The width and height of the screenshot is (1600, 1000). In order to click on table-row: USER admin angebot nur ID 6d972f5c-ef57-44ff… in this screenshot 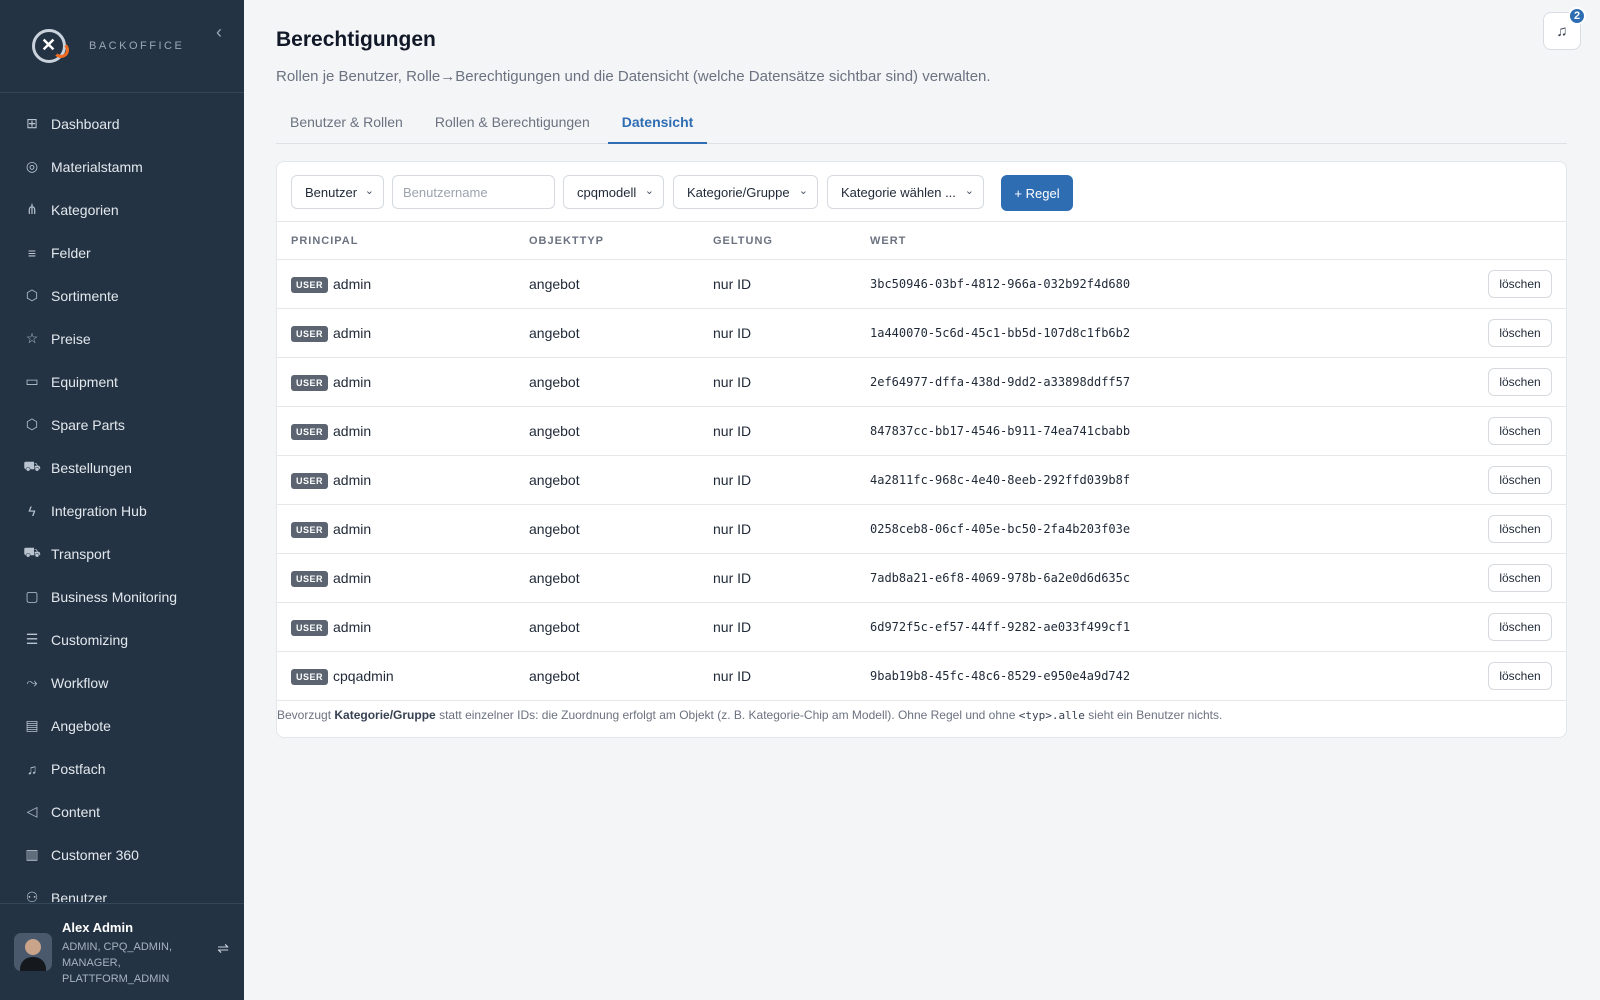, I will do `click(921, 627)`.